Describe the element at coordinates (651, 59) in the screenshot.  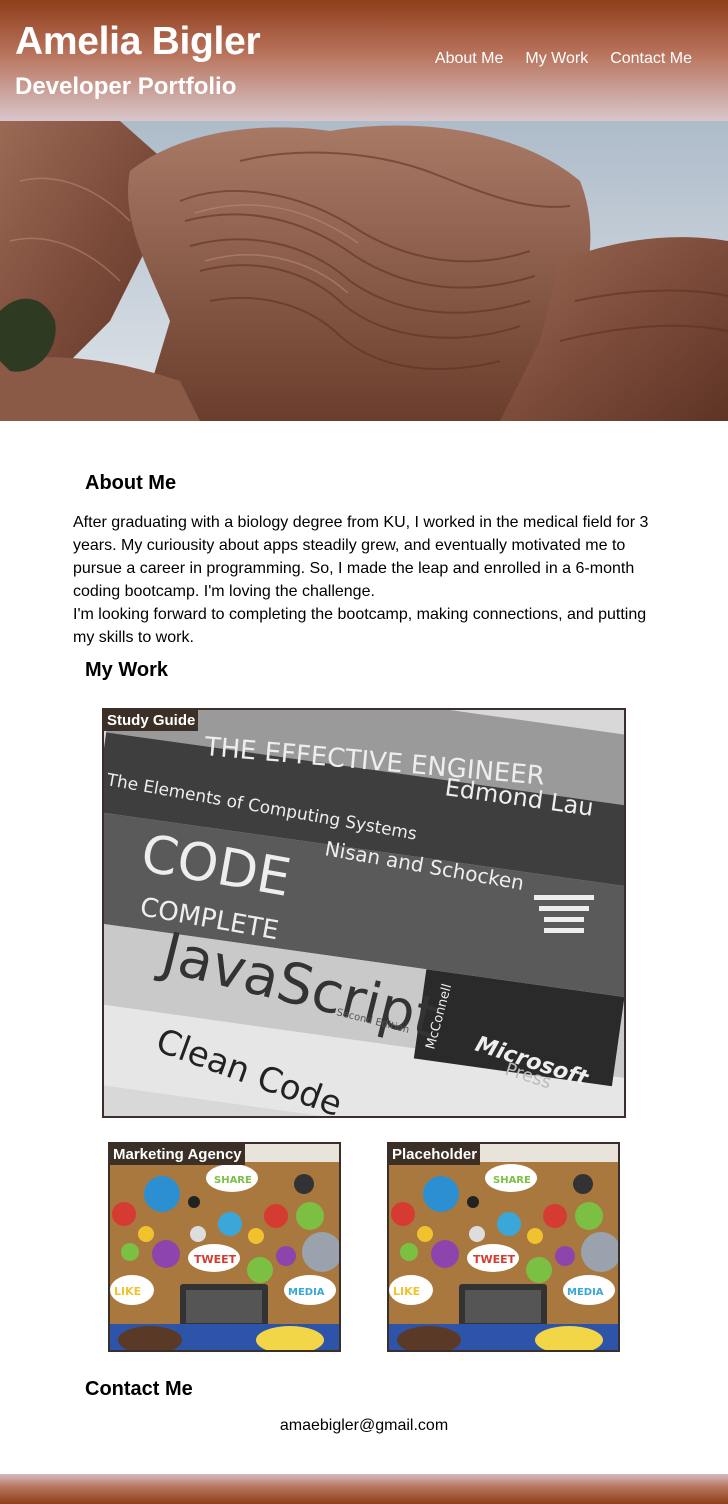
I see `nav-contact-me: Contact Me` at that location.